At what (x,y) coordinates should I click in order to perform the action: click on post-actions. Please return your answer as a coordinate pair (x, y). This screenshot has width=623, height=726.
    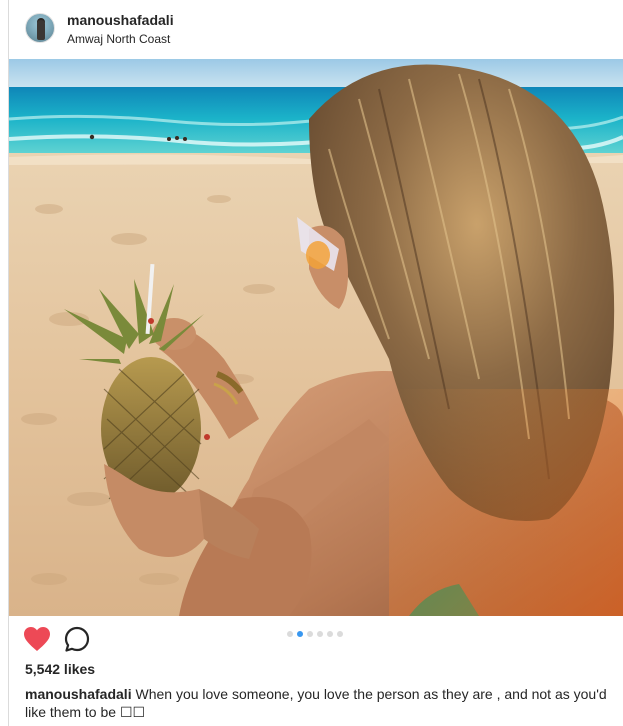
    Looking at the image, I should click on (316, 639).